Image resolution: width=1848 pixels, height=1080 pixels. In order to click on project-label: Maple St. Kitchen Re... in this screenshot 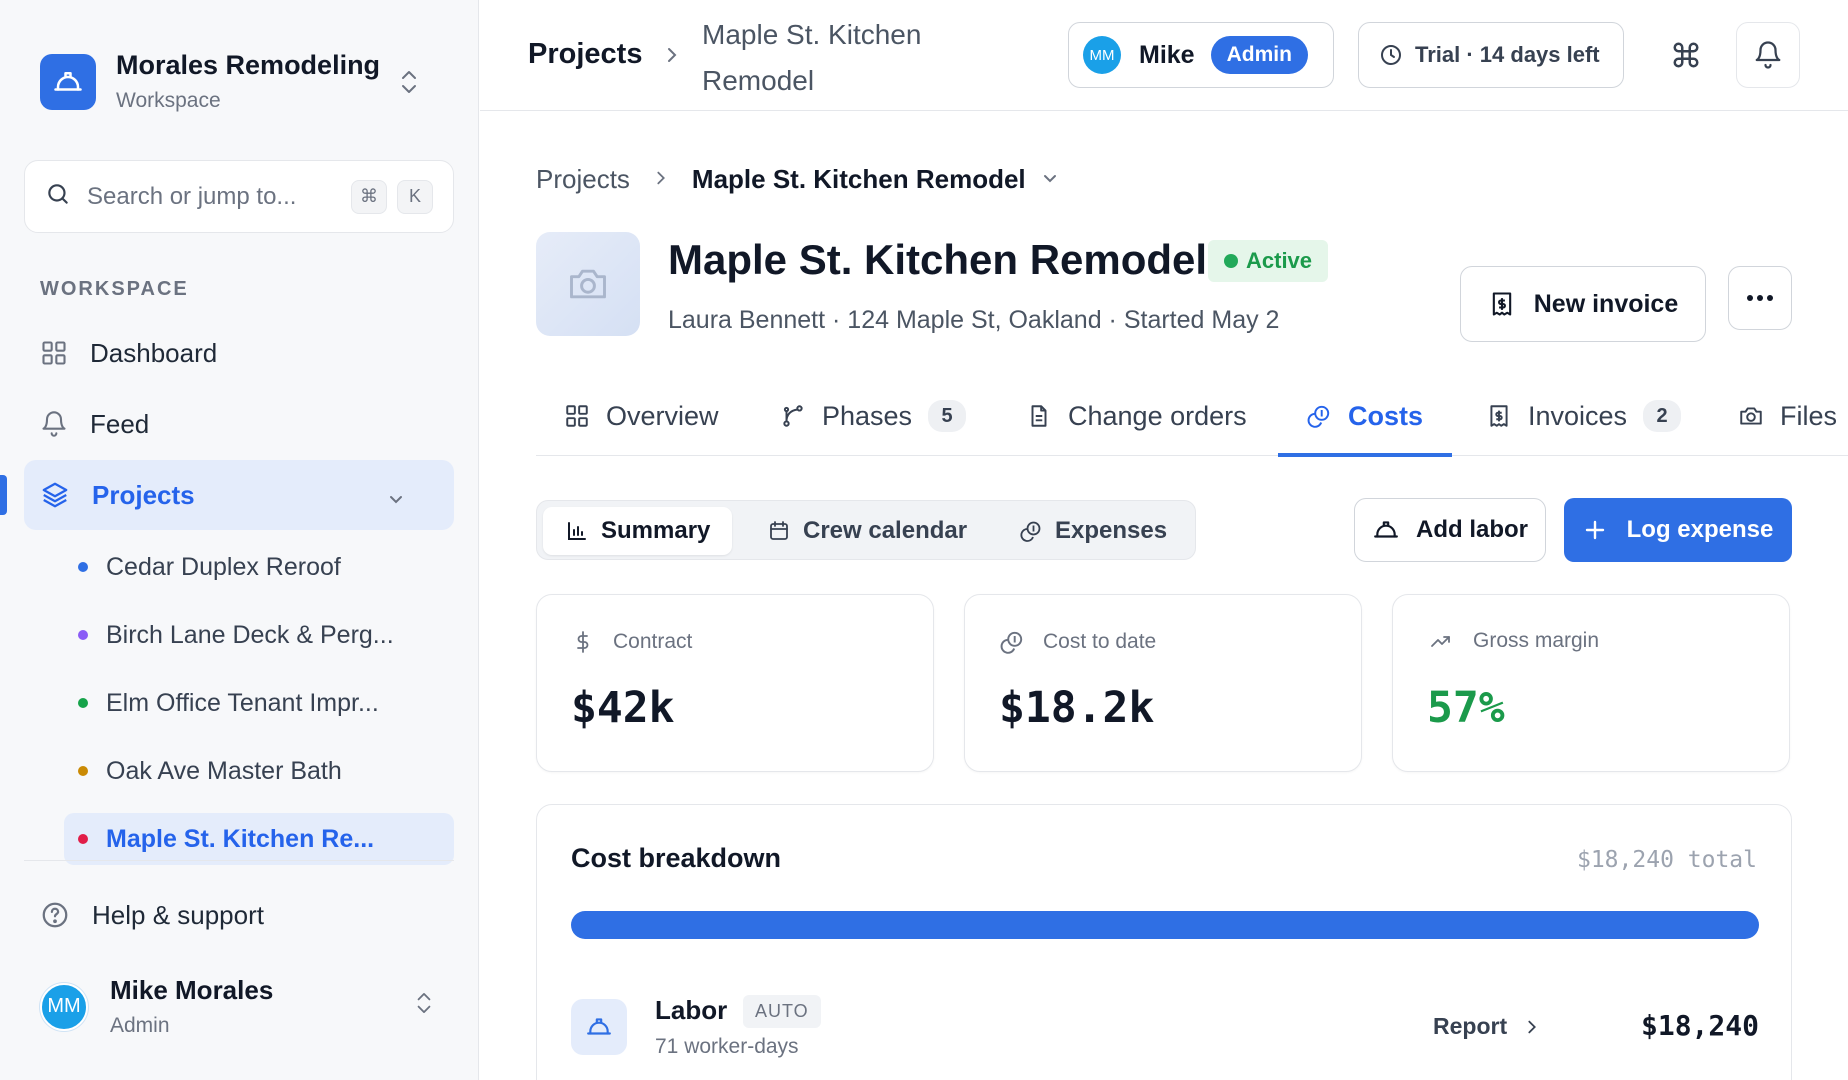, I will do `click(240, 838)`.